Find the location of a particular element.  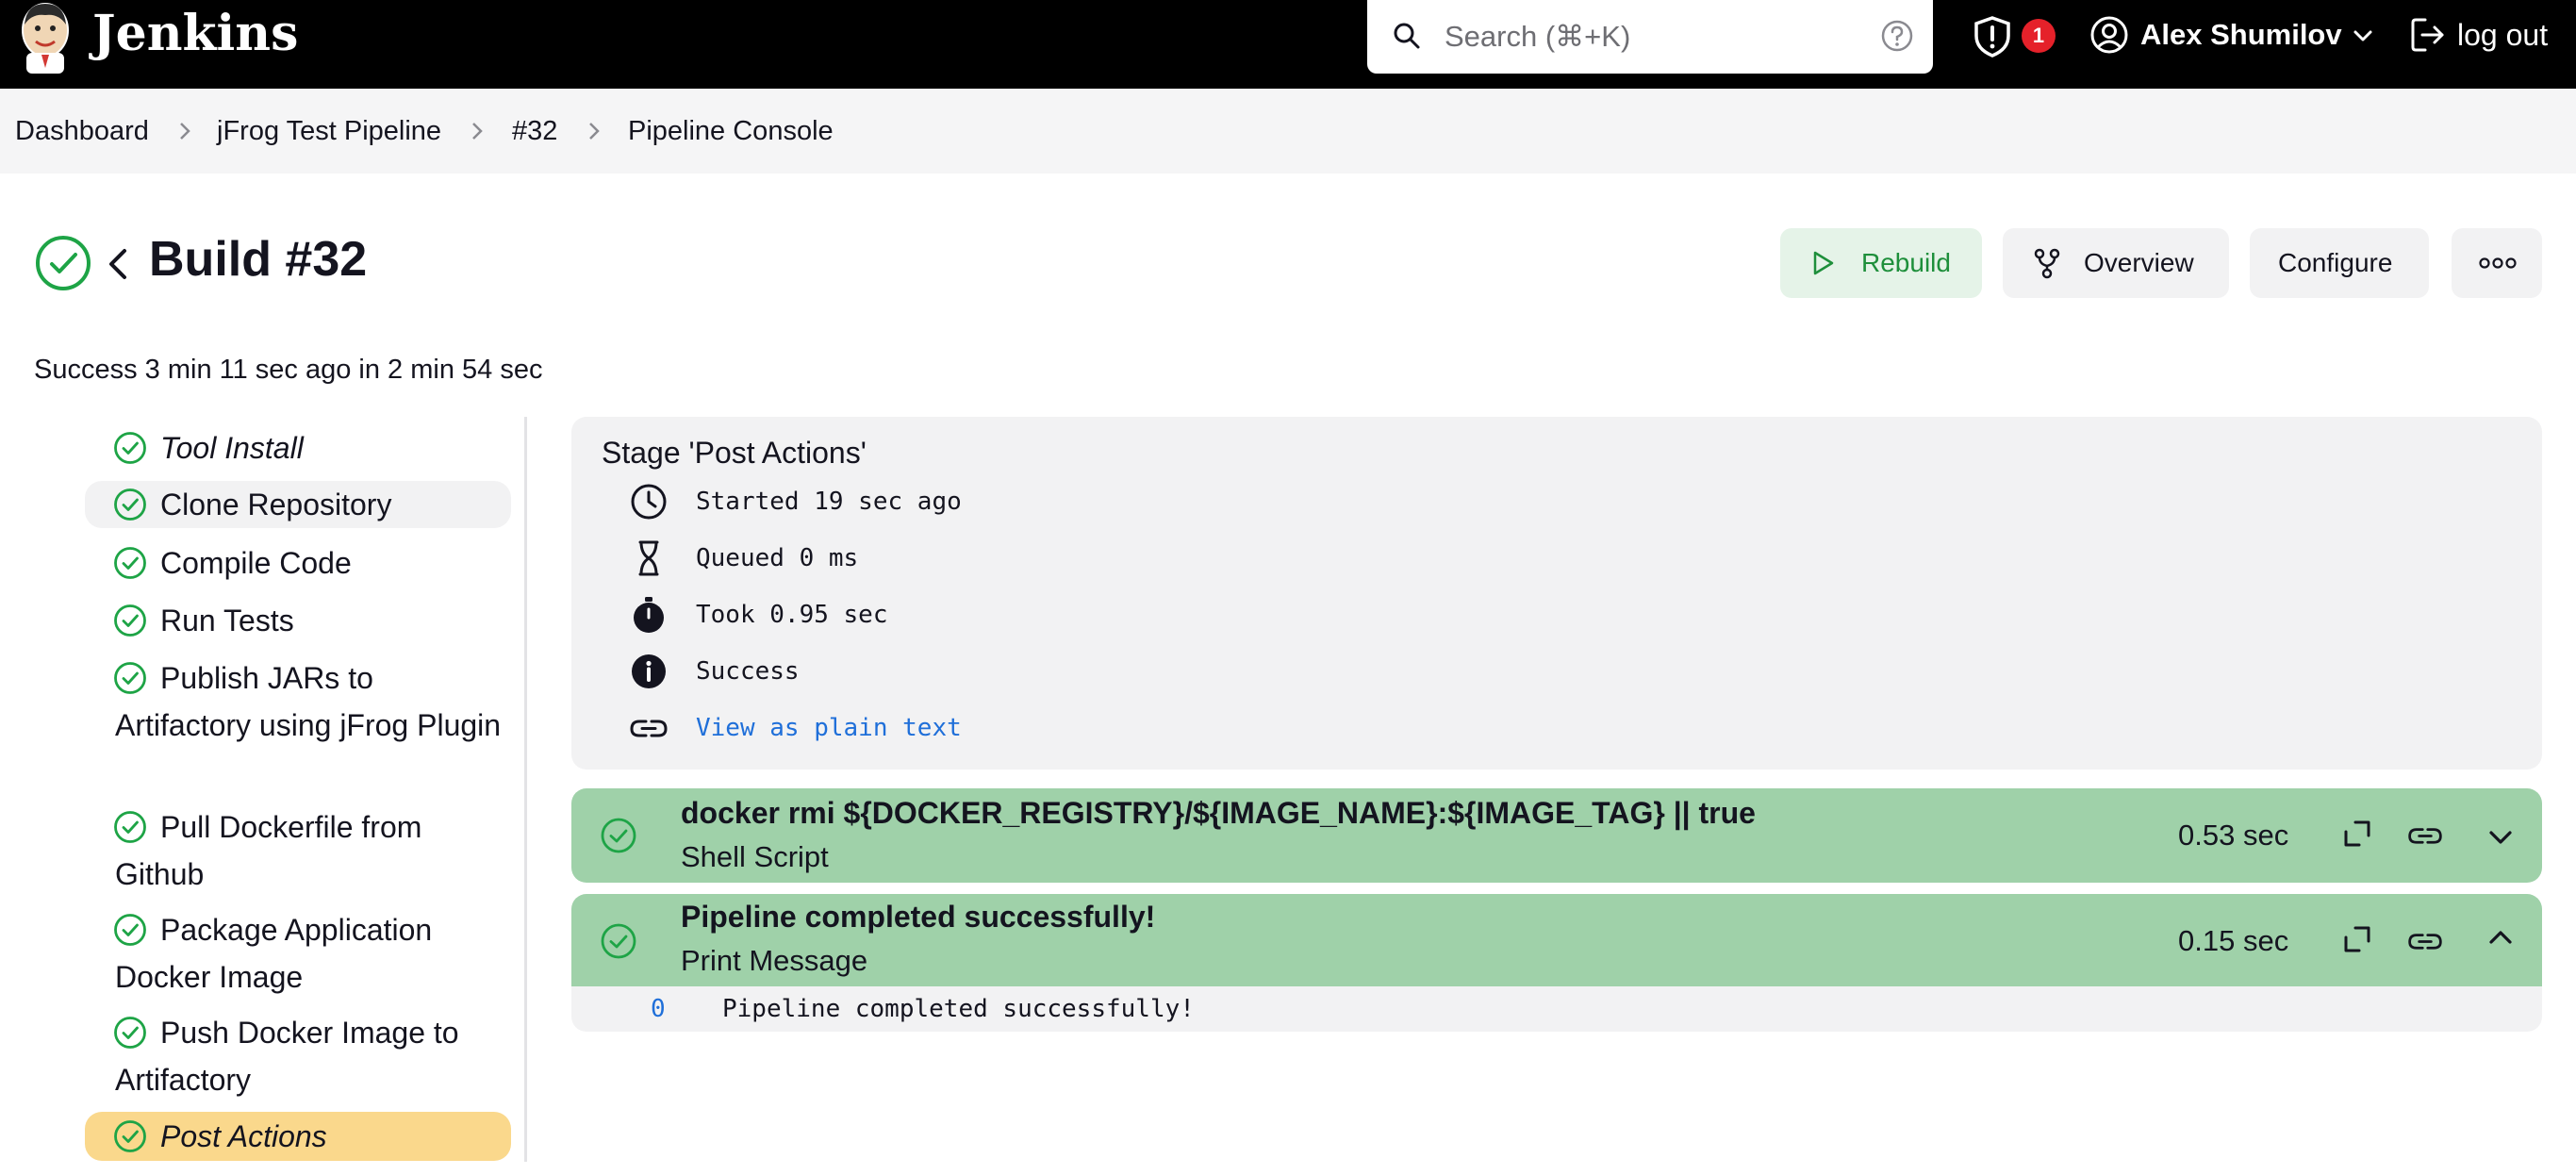

stage-label: Compile Code is located at coordinates (256, 563).